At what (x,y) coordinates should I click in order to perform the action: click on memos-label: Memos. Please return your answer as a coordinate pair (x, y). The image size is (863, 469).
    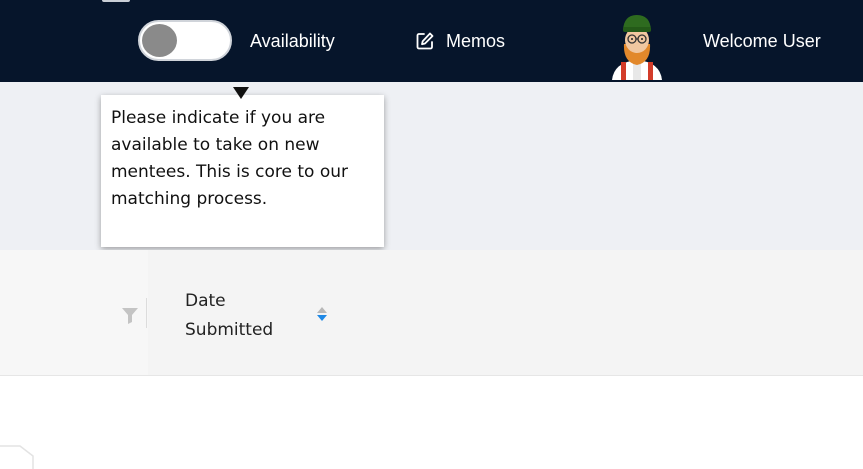
    Looking at the image, I should click on (476, 41).